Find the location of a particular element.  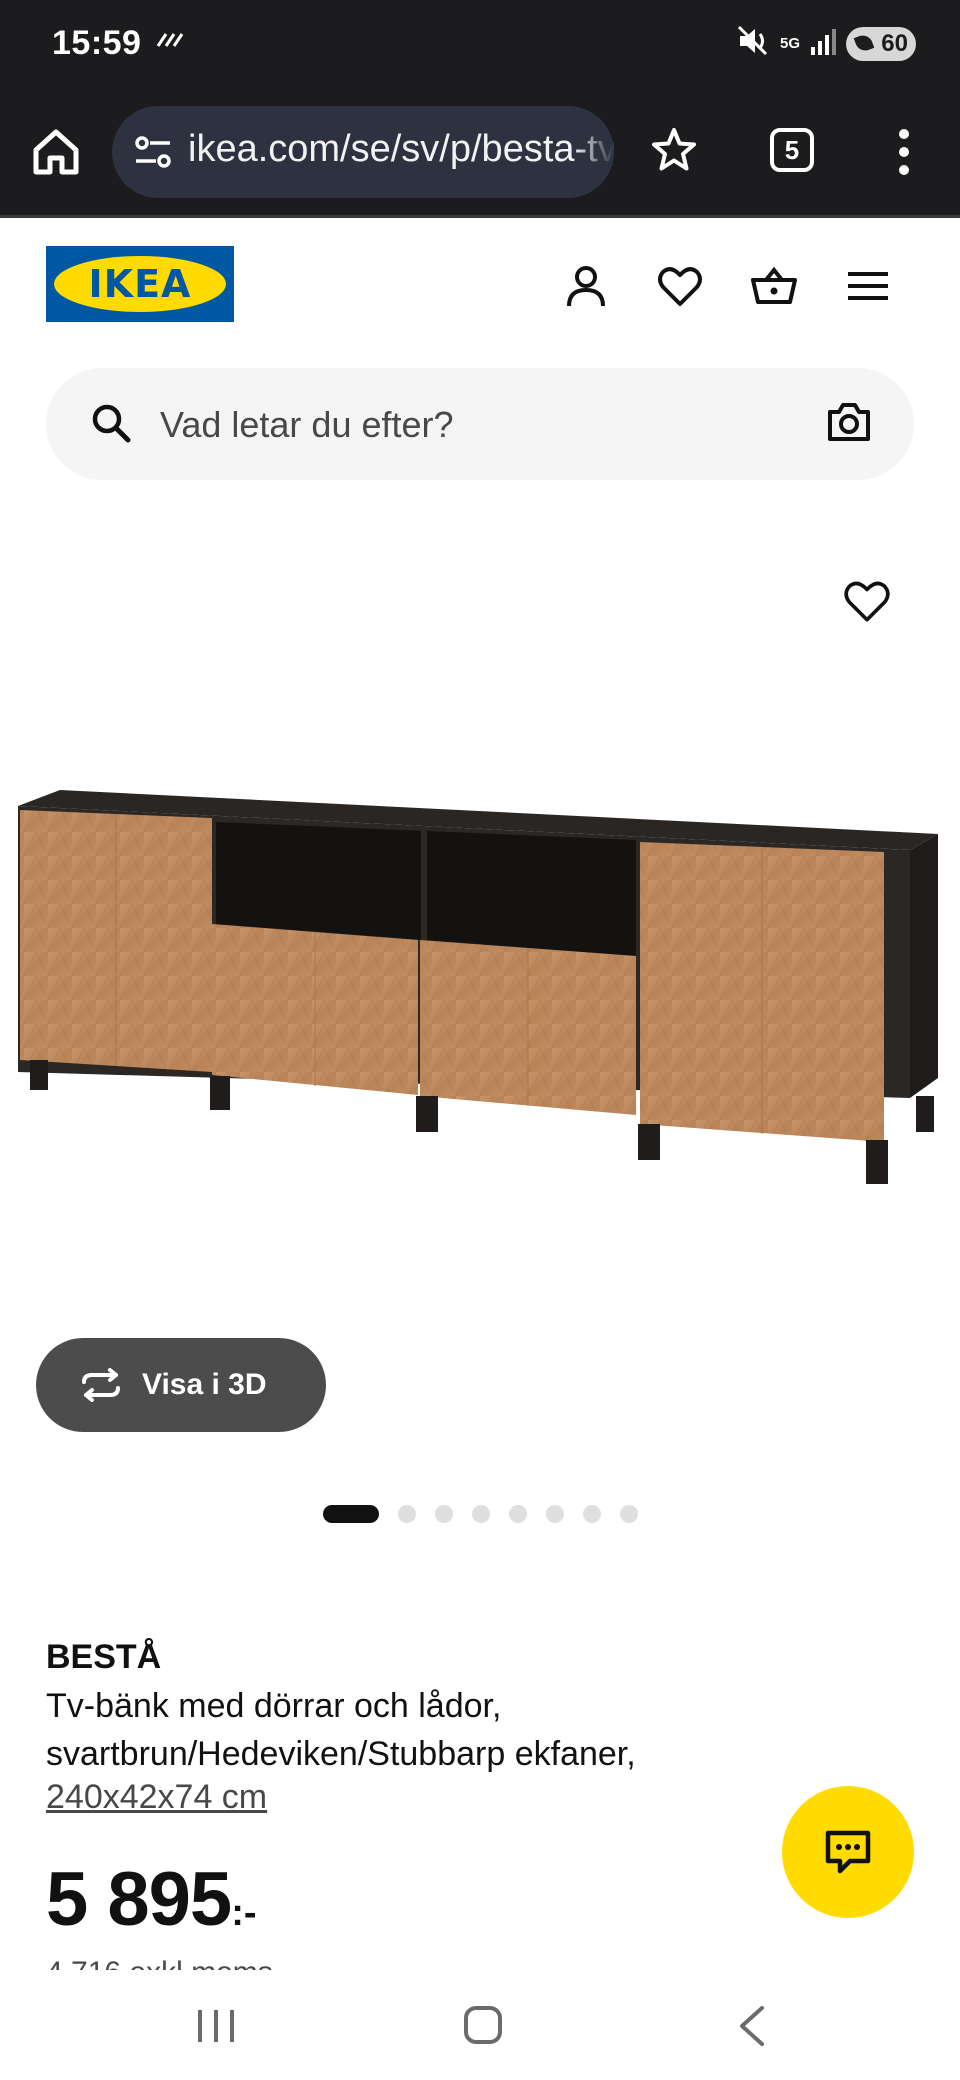

system-home-button is located at coordinates (483, 2025).